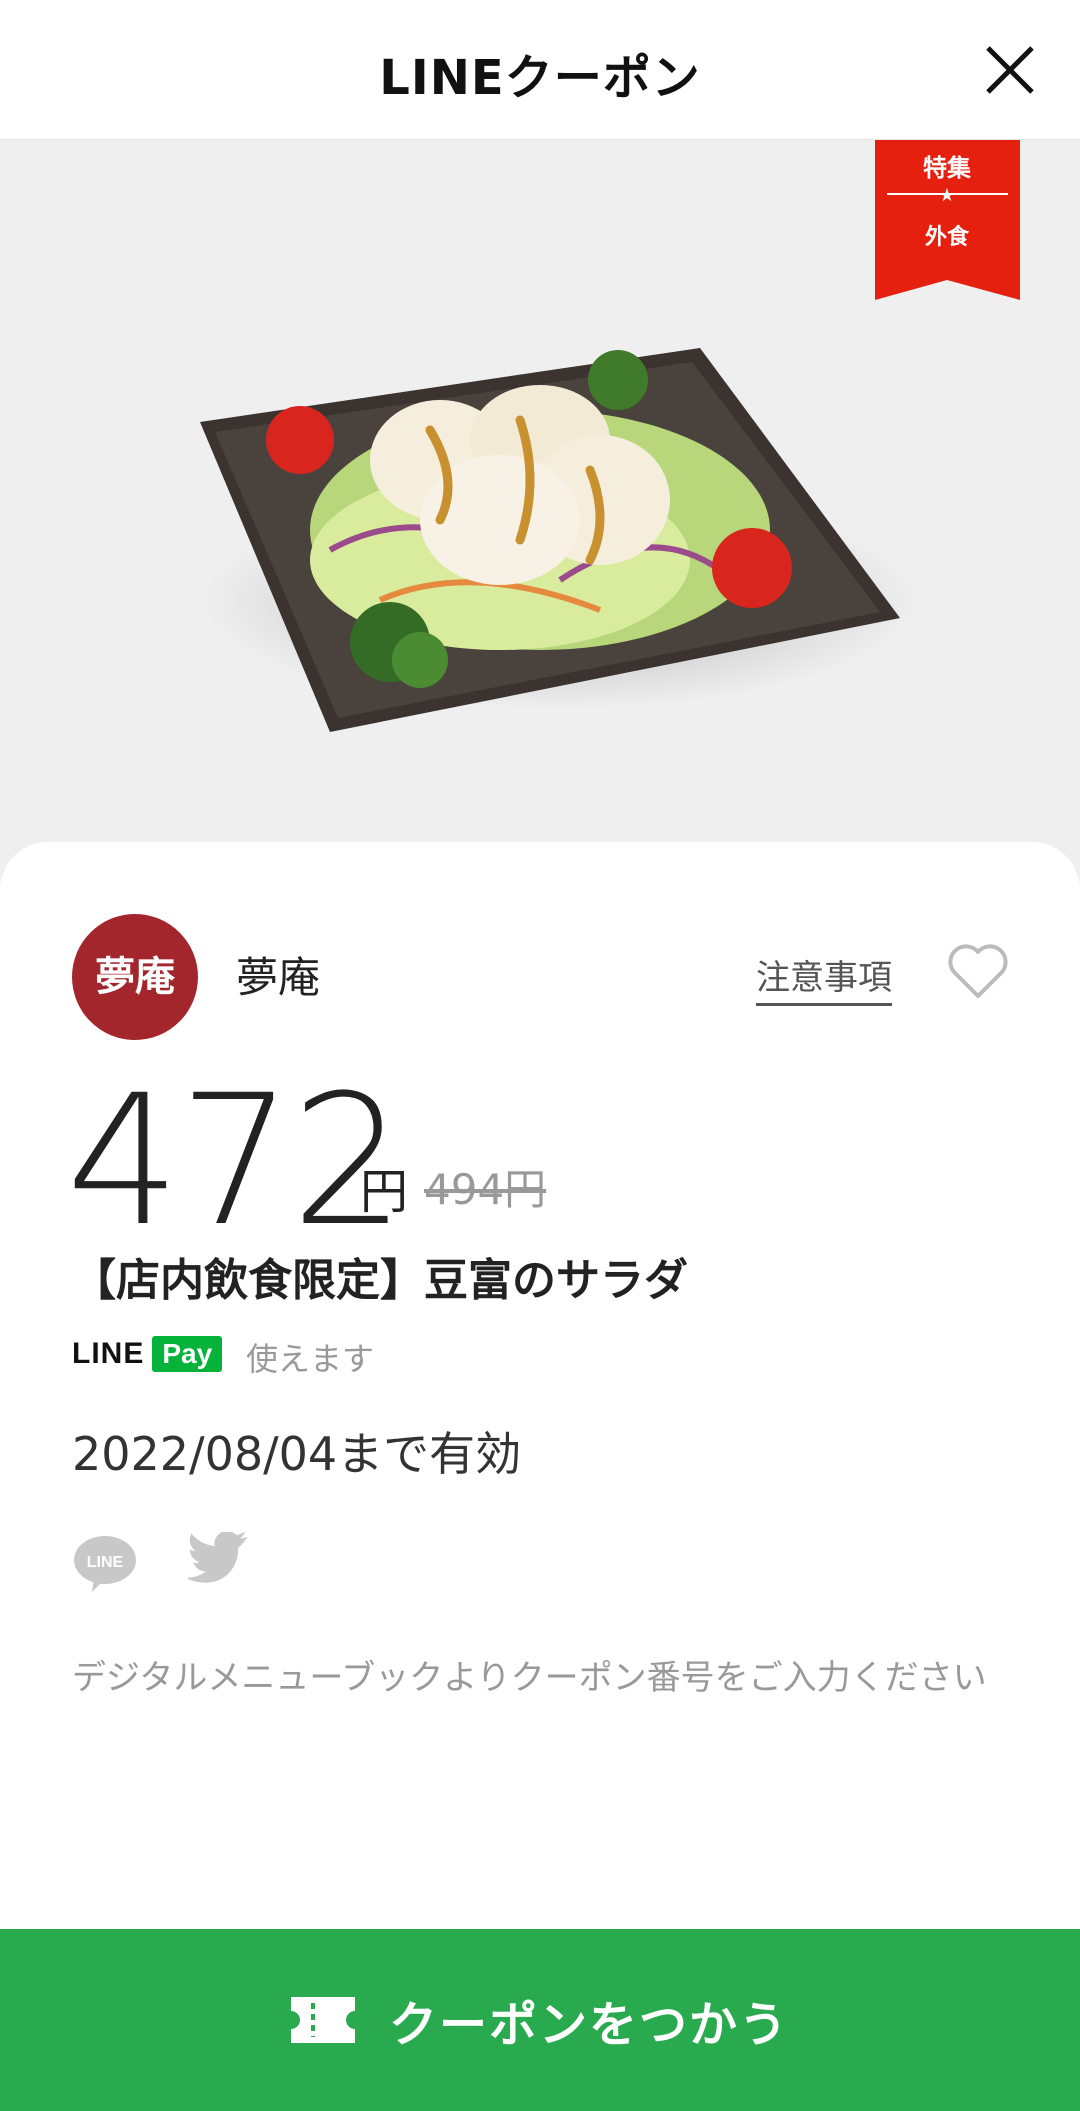 Image resolution: width=1080 pixels, height=2111 pixels. I want to click on linepay-pay-text: Pay, so click(187, 1354).